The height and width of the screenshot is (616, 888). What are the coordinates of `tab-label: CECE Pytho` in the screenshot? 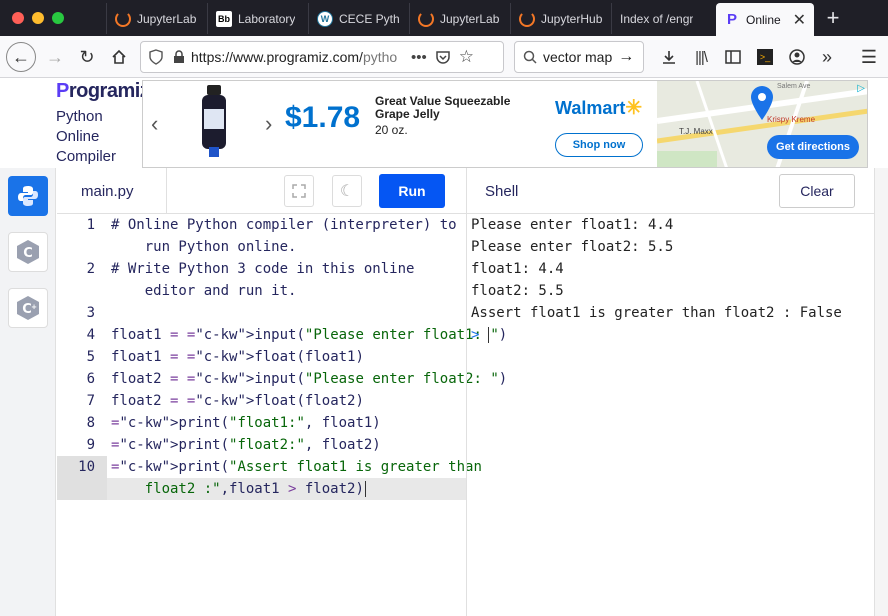 It's located at (369, 18).